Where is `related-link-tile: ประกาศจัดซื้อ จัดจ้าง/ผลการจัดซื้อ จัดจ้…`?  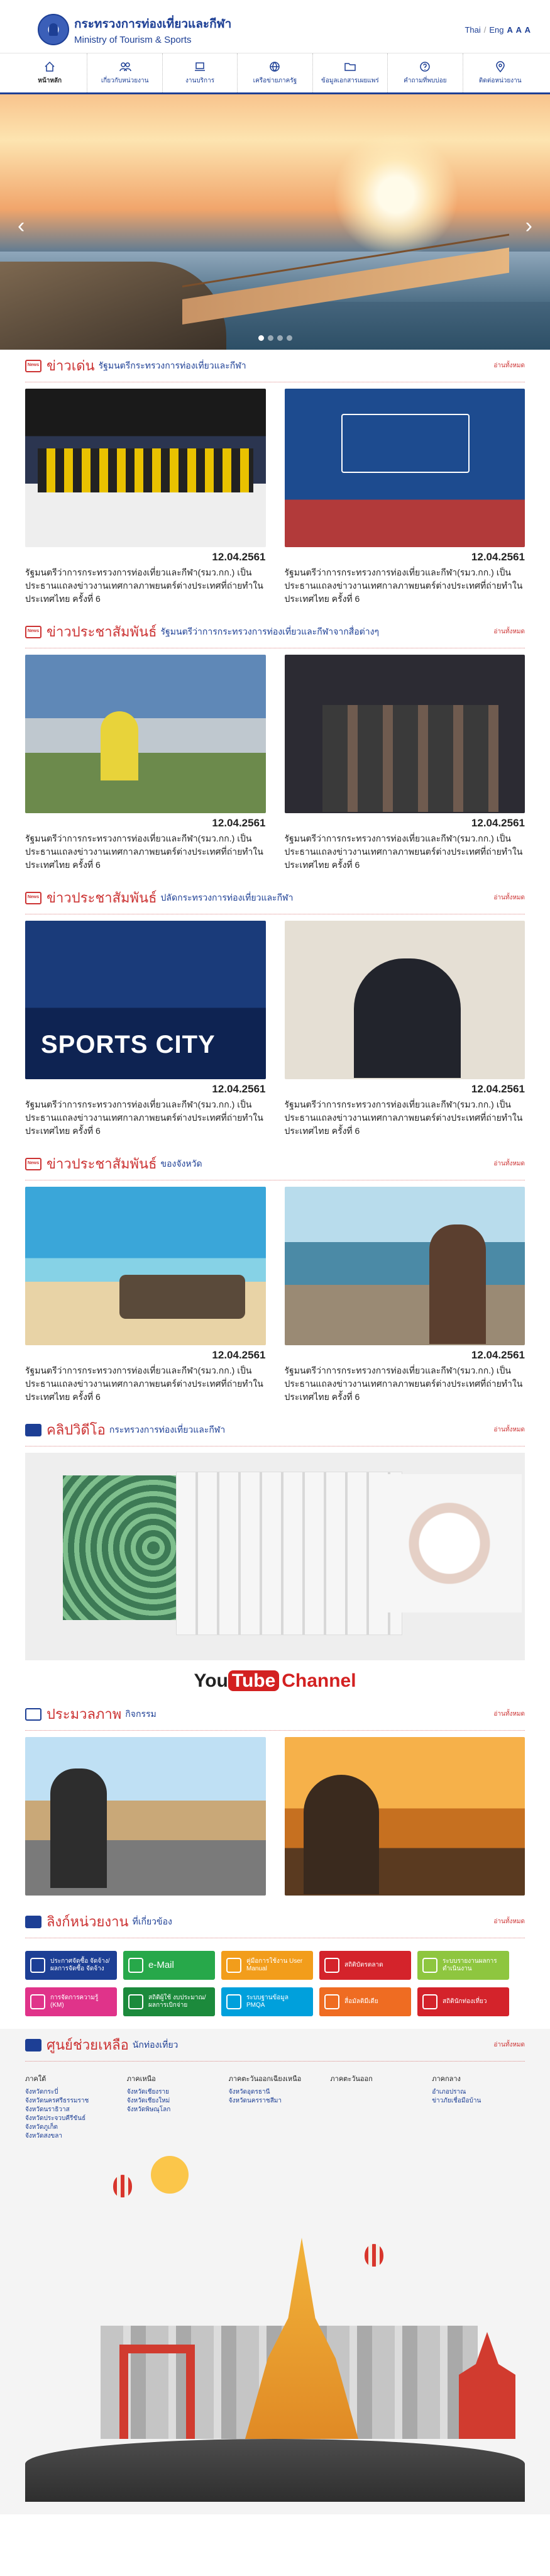 related-link-tile: ประกาศจัดซื้อ จัดจ้าง/ผลการจัดซื้อ จัดจ้… is located at coordinates (71, 1965).